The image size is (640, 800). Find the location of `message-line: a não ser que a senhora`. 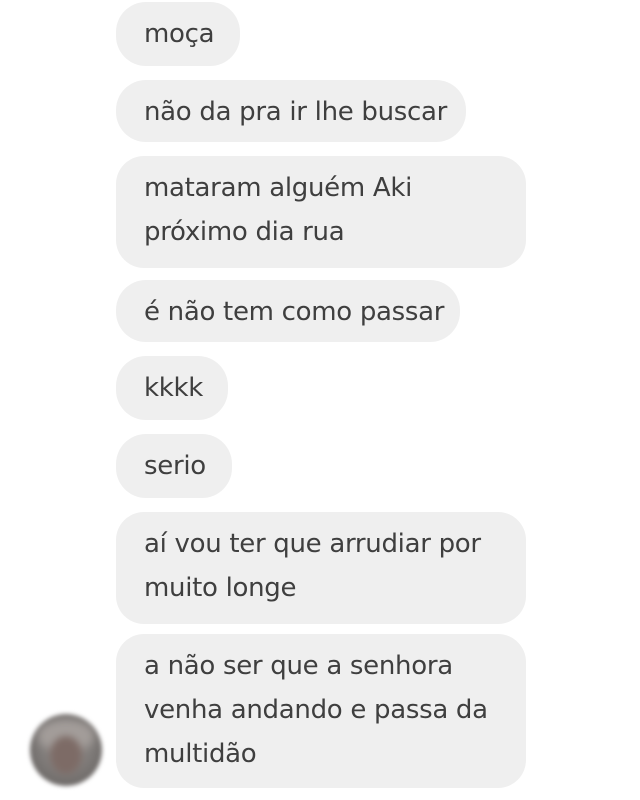

message-line: a não ser que a senhora is located at coordinates (298, 666).